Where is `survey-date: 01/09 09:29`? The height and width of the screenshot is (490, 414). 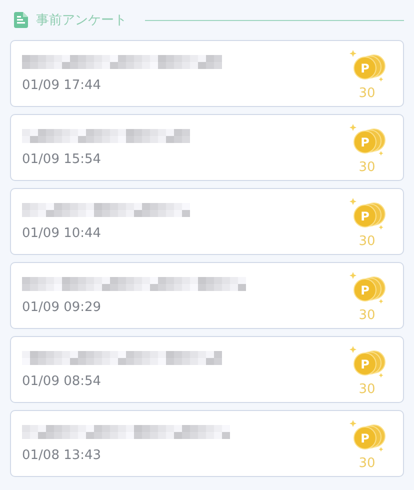 survey-date: 01/09 09:29 is located at coordinates (62, 307).